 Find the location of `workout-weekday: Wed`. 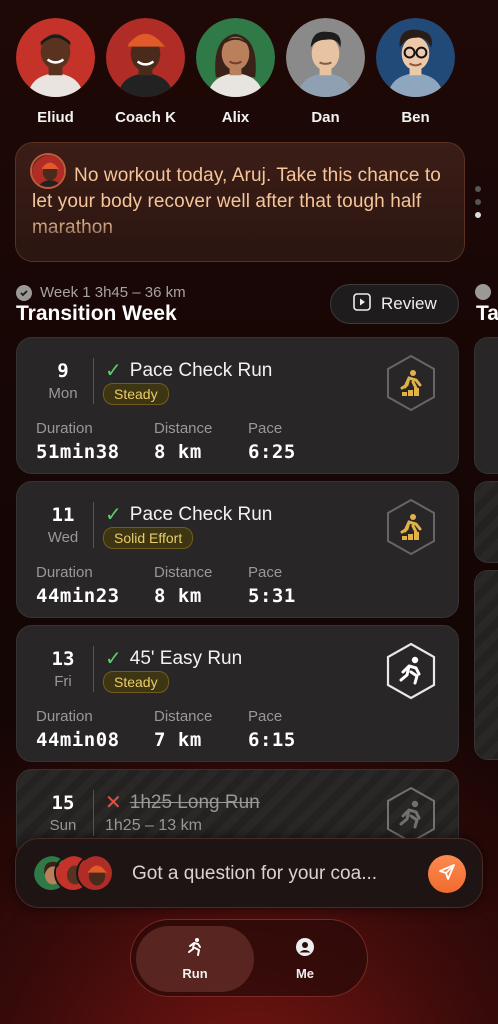

workout-weekday: Wed is located at coordinates (63, 537).